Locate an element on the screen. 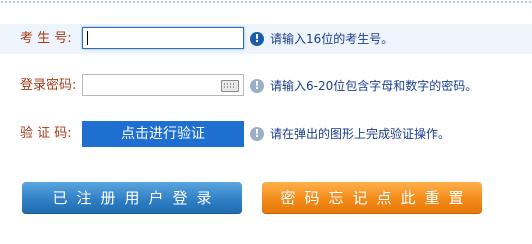 The height and width of the screenshot is (244, 532). keyboard-icon is located at coordinates (230, 86).